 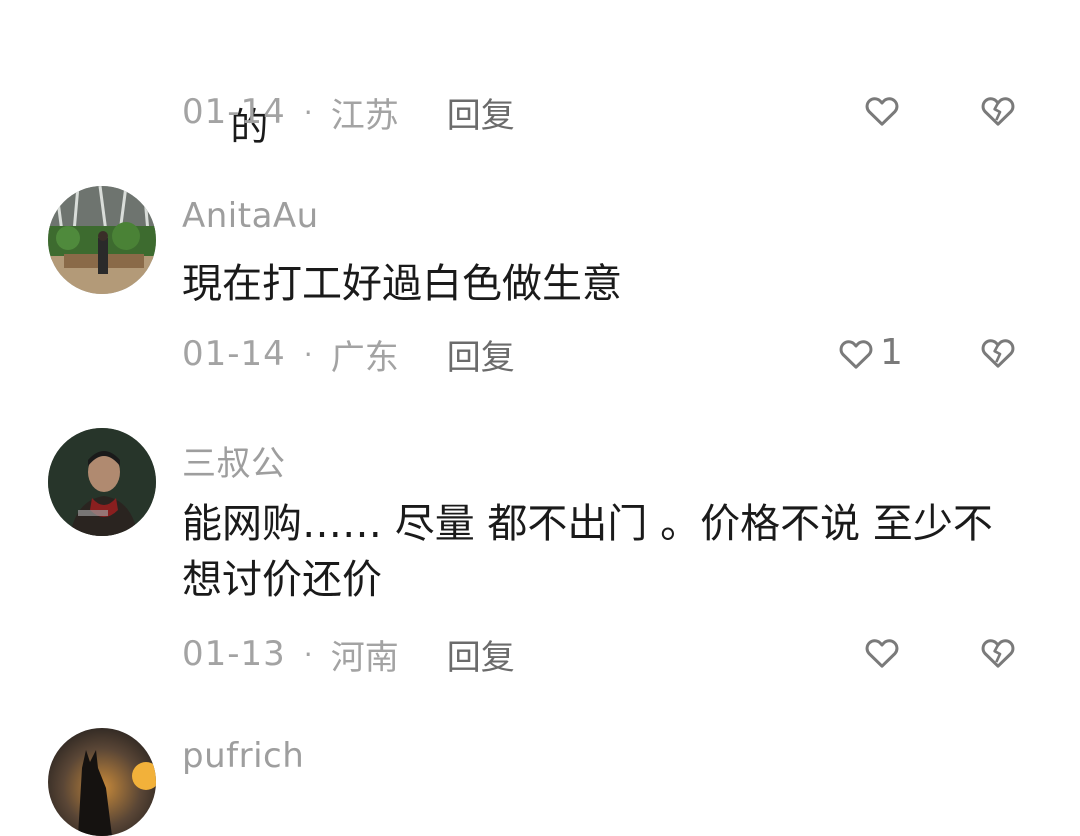 I want to click on comment-text: 能网购…… 尽量 都不出门 。价格不说 至少不想讨价还价, so click(x=587, y=552).